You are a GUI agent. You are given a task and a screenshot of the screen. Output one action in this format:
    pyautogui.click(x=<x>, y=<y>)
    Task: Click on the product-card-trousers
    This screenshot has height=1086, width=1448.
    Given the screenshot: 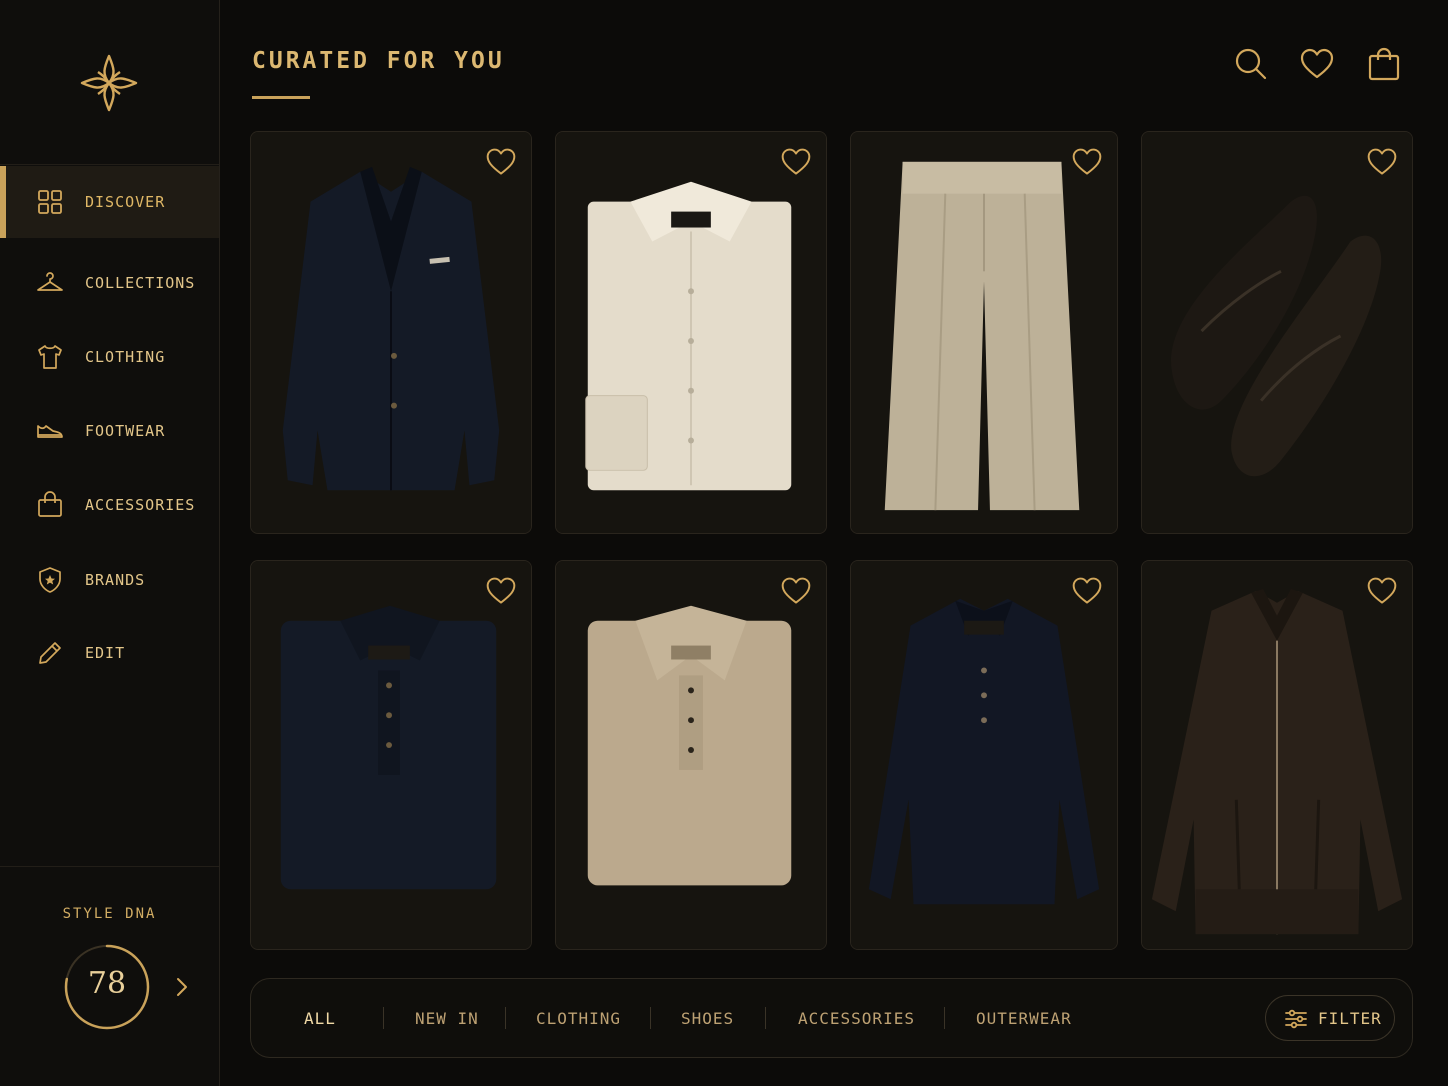 What is the action you would take?
    pyautogui.click(x=984, y=332)
    